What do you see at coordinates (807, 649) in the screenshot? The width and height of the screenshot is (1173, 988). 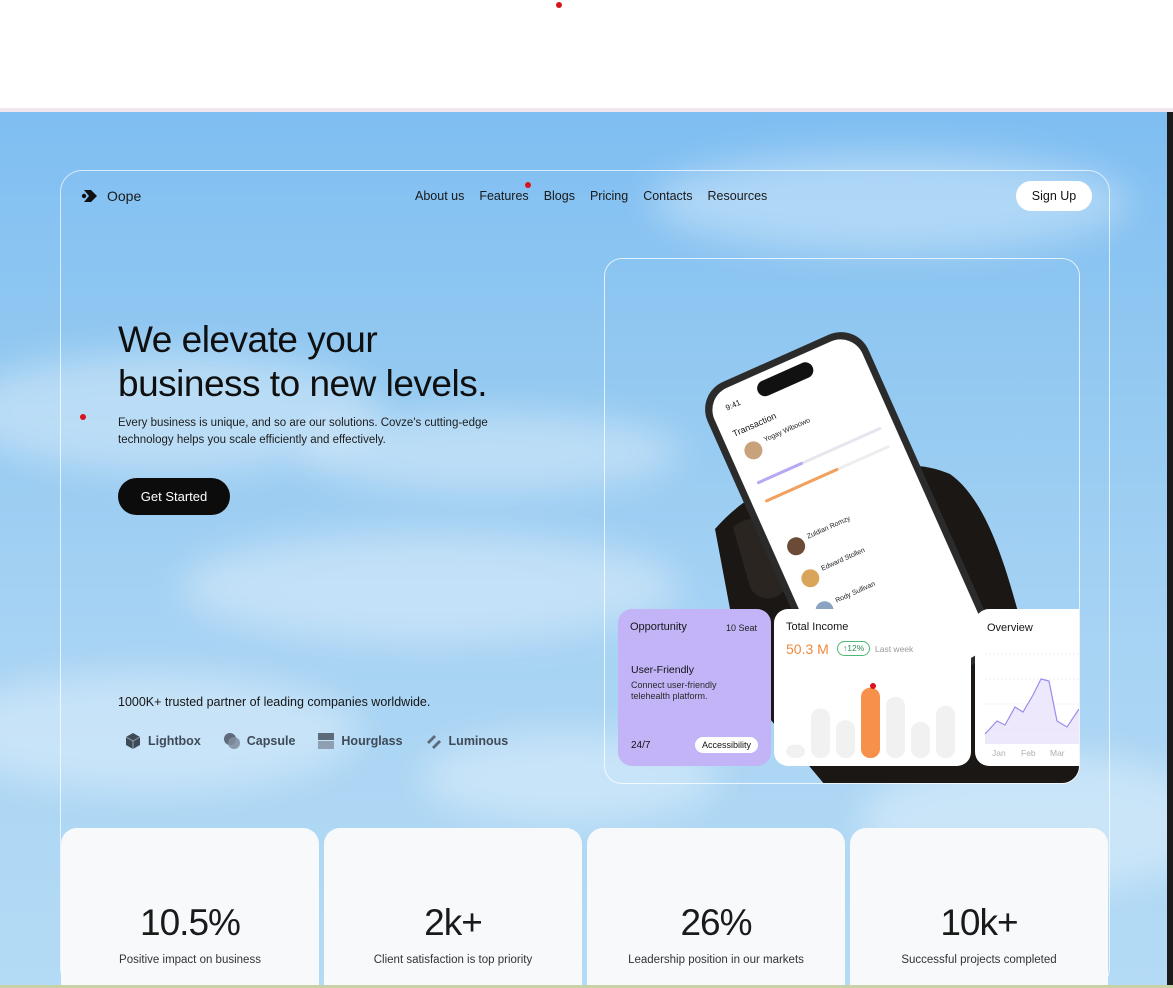 I see `income-value: 50.3 M` at bounding box center [807, 649].